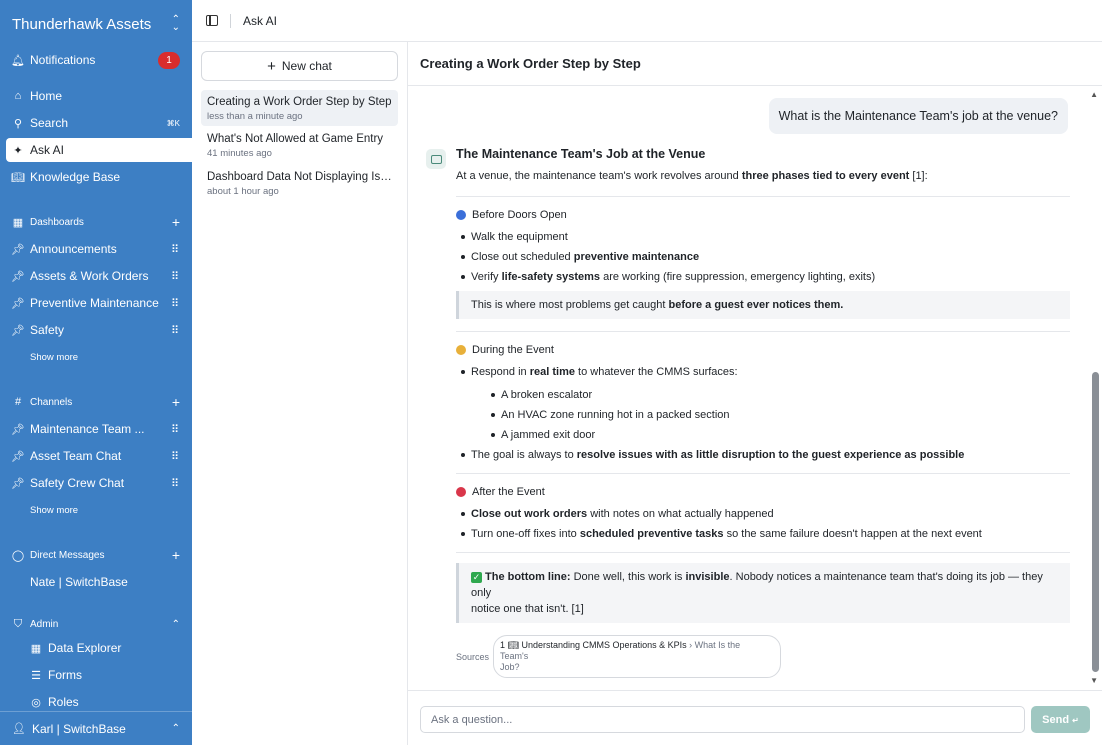 This screenshot has height=745, width=1102. I want to click on search-shortcut: ⌘K, so click(173, 123).